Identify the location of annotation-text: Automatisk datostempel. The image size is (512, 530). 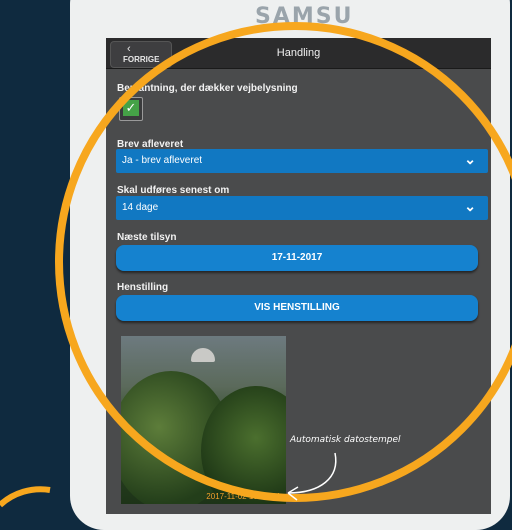
(345, 440).